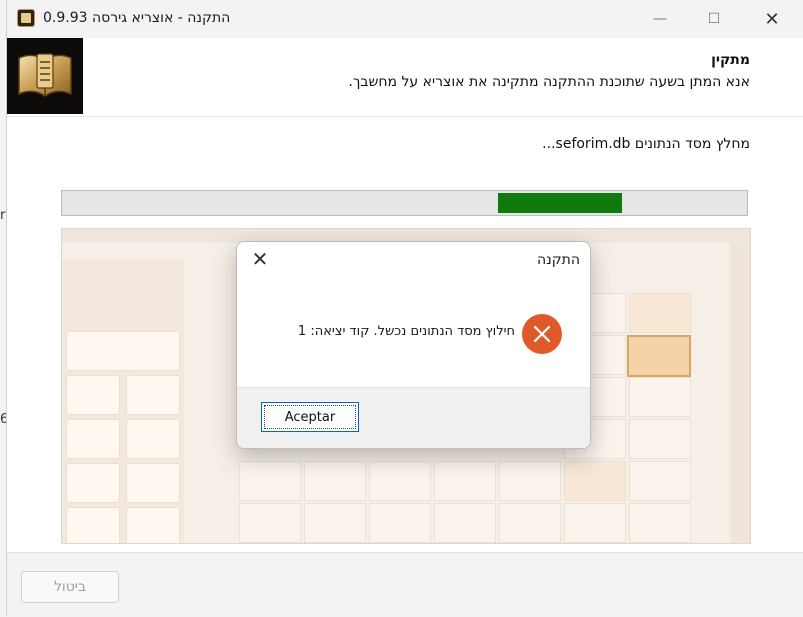 The height and width of the screenshot is (617, 803). I want to click on header-divider, so click(405, 116).